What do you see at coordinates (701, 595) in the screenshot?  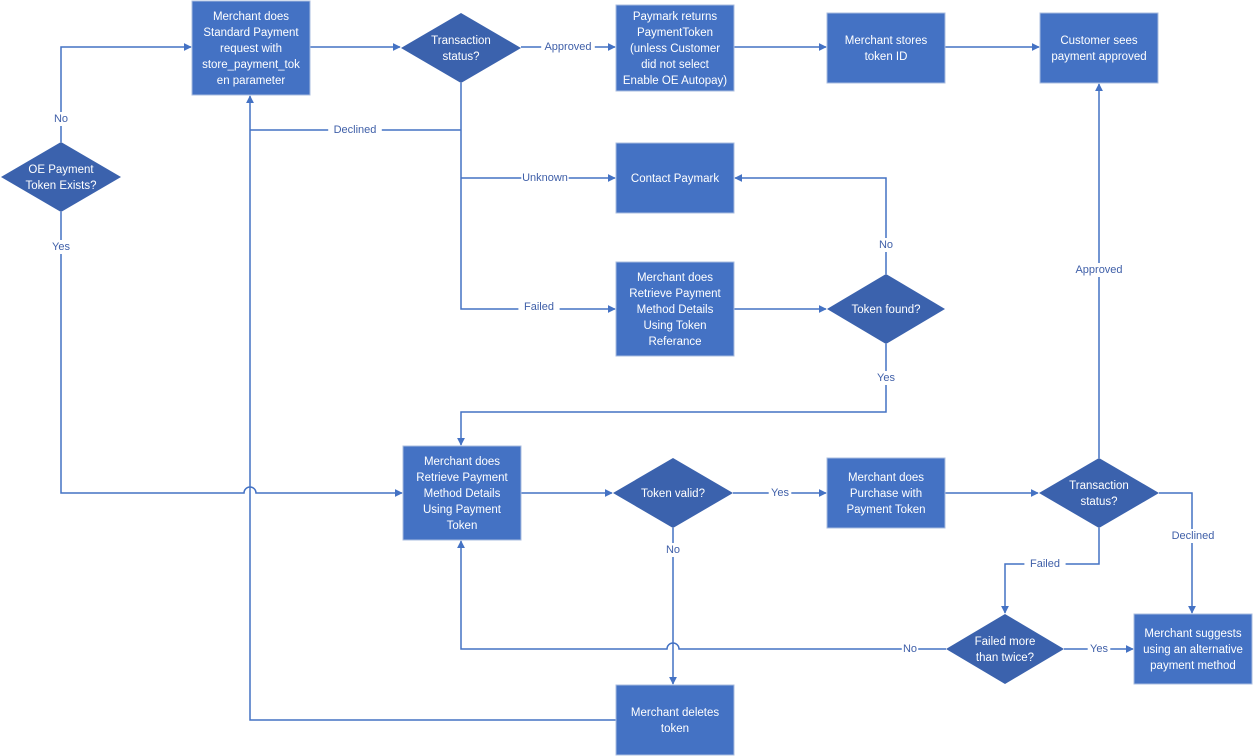 I see `edge-twice-no` at bounding box center [701, 595].